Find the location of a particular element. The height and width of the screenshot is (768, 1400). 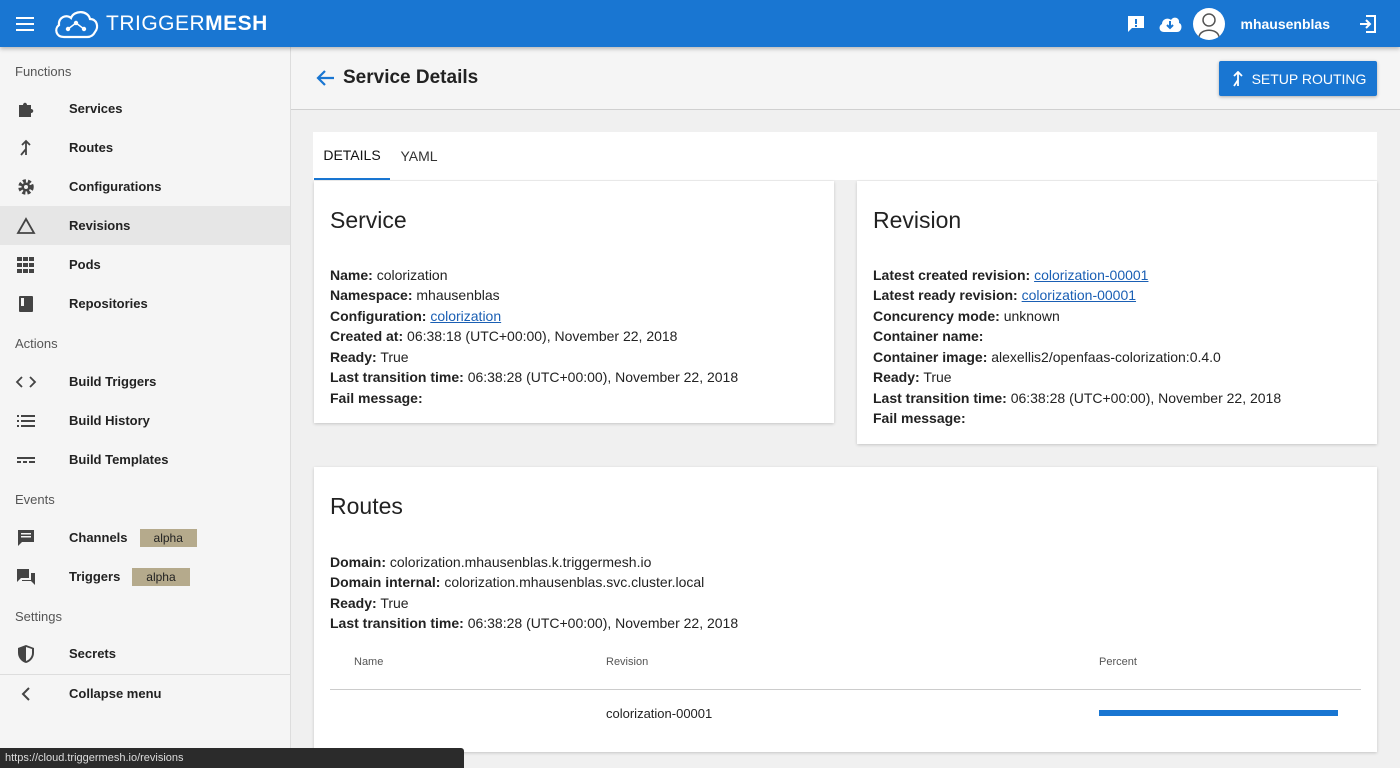

sidebar-item-label: Pods is located at coordinates (85, 264).